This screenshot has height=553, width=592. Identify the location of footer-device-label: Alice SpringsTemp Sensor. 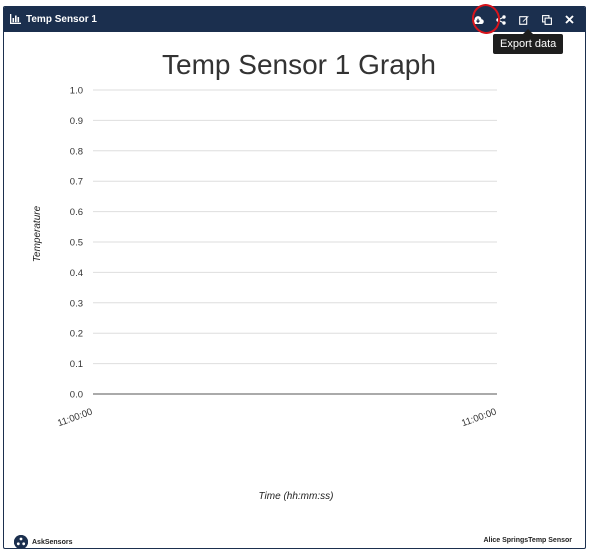
(527, 540).